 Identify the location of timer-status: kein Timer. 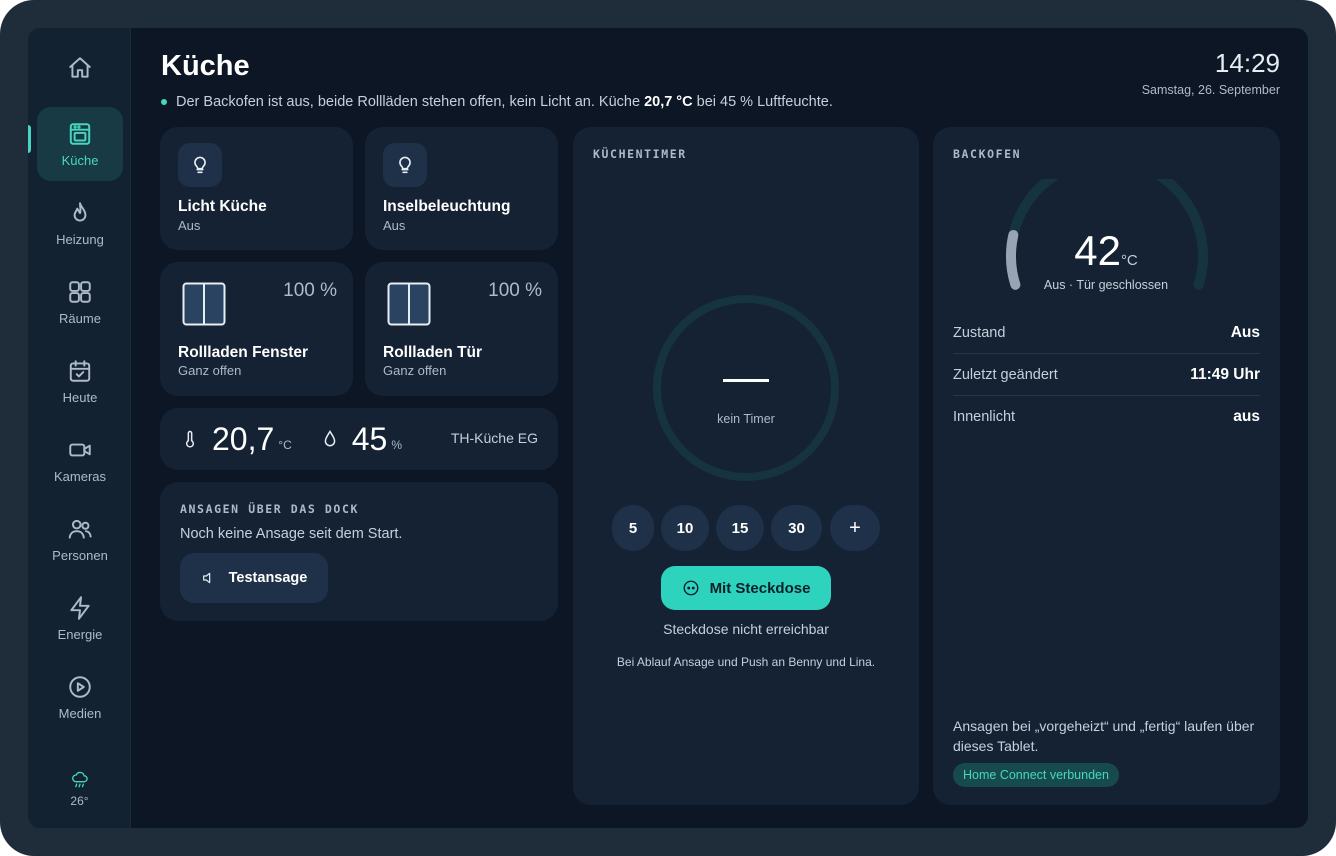
(746, 419).